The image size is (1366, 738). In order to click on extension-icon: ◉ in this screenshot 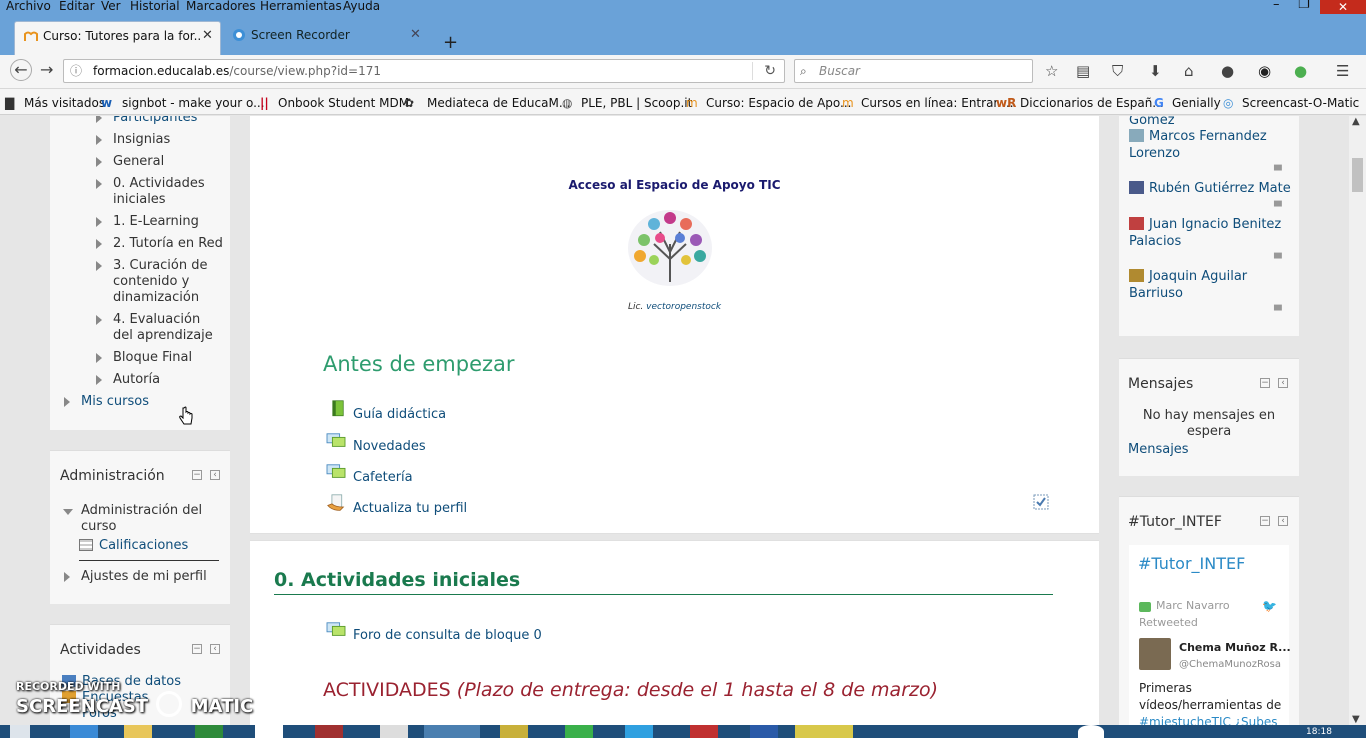, I will do `click(1264, 71)`.